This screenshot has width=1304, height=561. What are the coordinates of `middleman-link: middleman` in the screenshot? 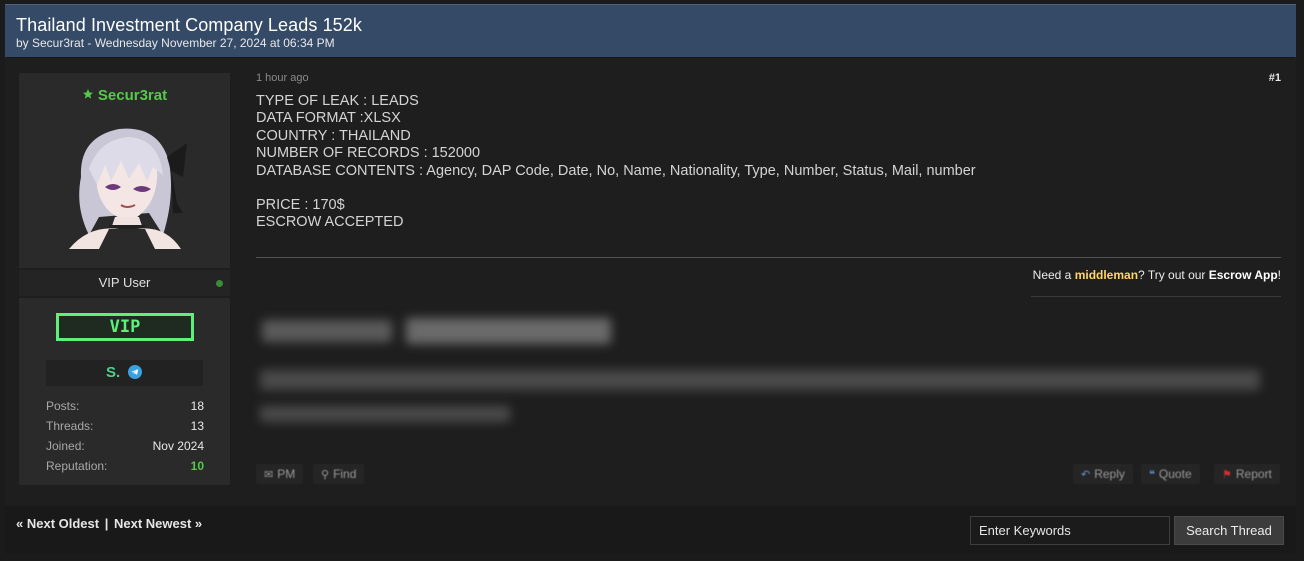 It's located at (1106, 275).